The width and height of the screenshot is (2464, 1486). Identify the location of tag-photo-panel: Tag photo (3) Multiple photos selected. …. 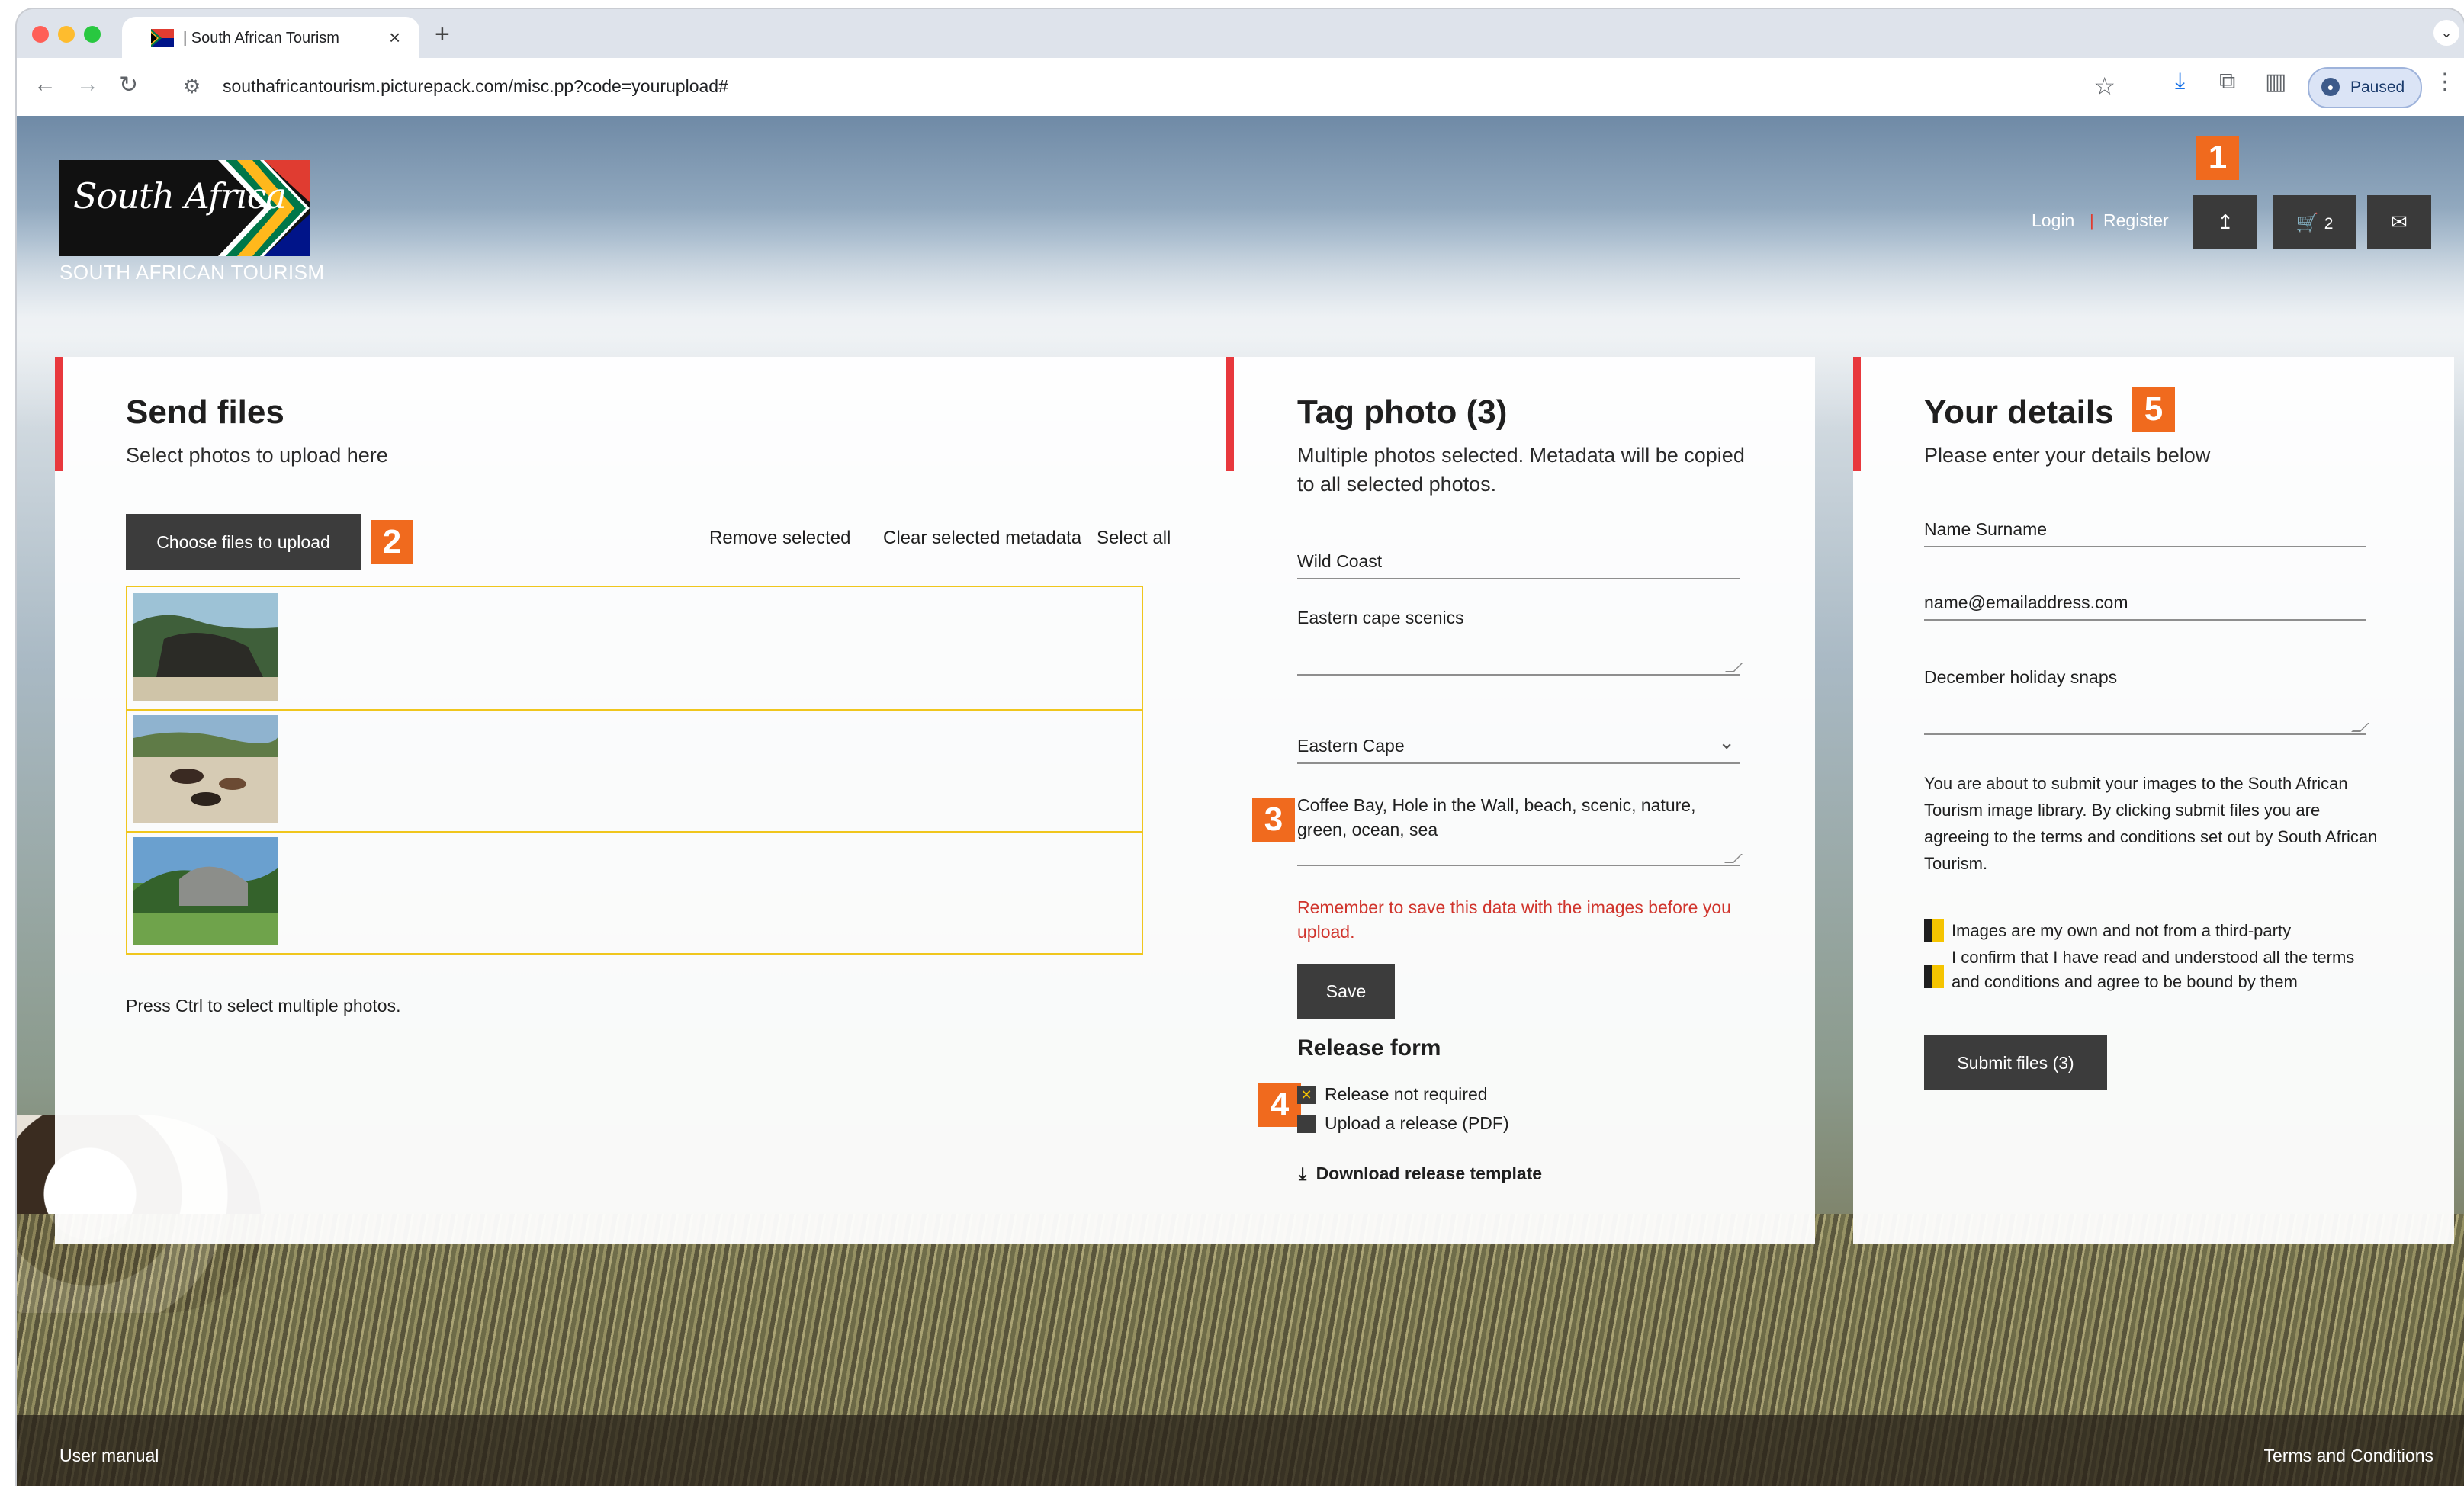
(1520, 801).